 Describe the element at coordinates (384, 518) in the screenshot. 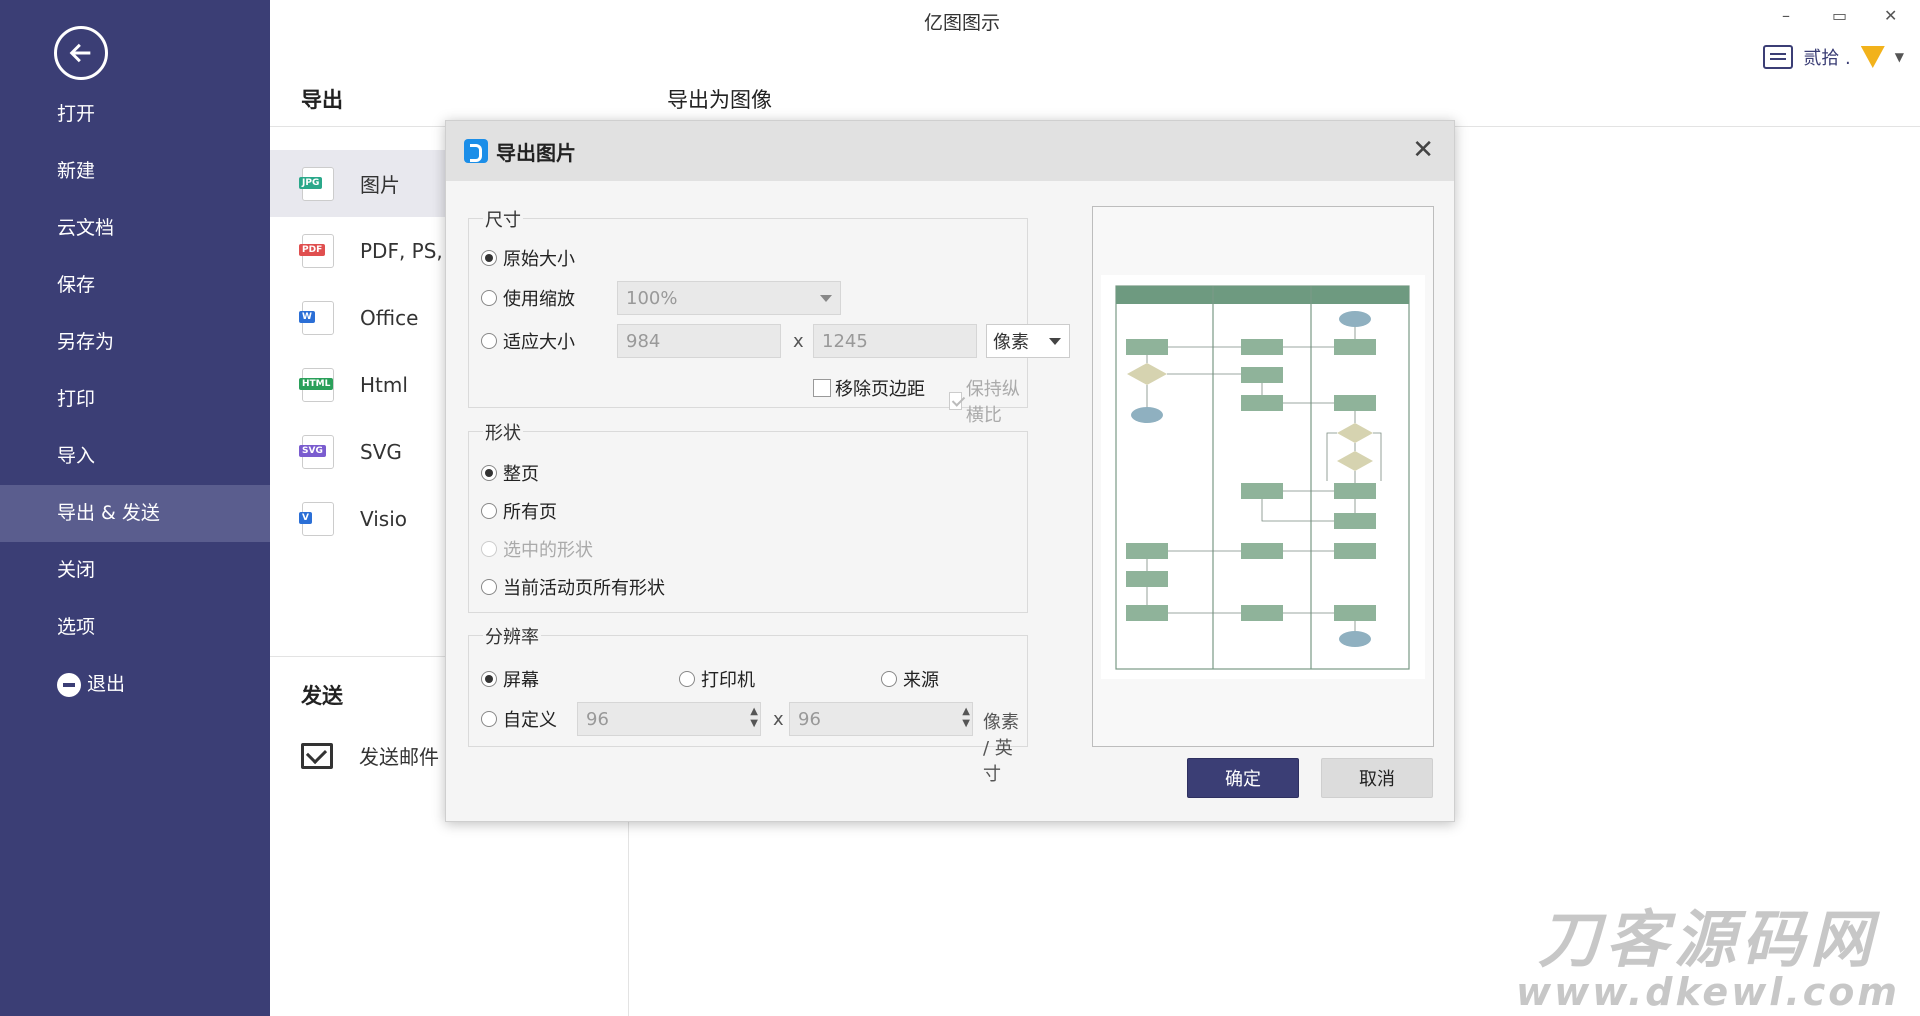

I see `format-label: Visio` at that location.